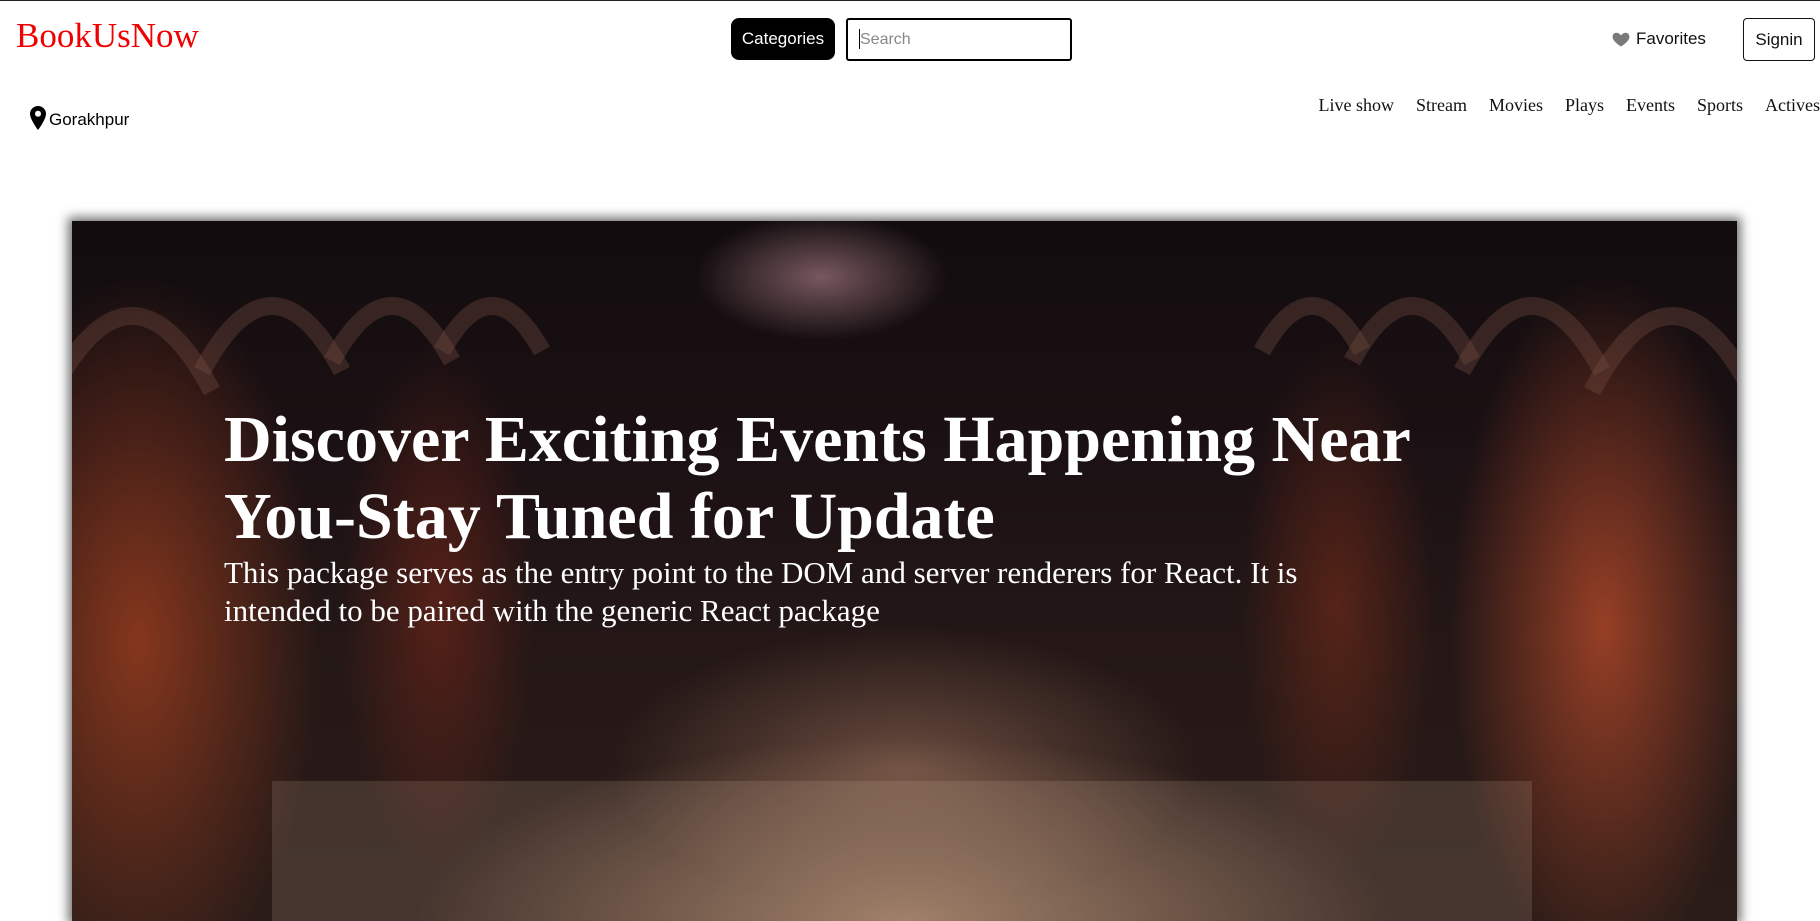 Image resolution: width=1820 pixels, height=921 pixels. What do you see at coordinates (859, 39) in the screenshot?
I see `text-caret` at bounding box center [859, 39].